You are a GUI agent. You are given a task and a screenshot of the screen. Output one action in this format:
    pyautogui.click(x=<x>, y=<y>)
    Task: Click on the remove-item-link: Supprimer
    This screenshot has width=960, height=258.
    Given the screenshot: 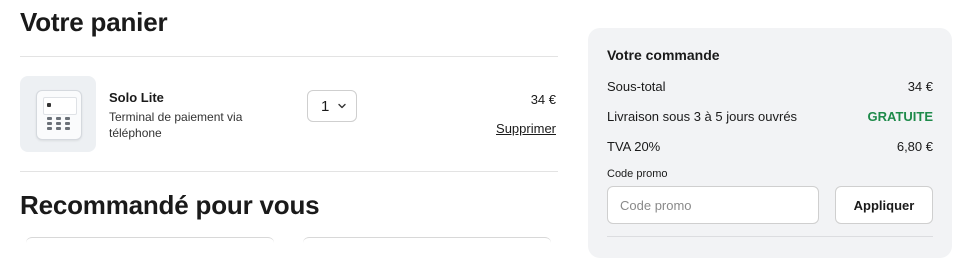 What is the action you would take?
    pyautogui.click(x=526, y=128)
    